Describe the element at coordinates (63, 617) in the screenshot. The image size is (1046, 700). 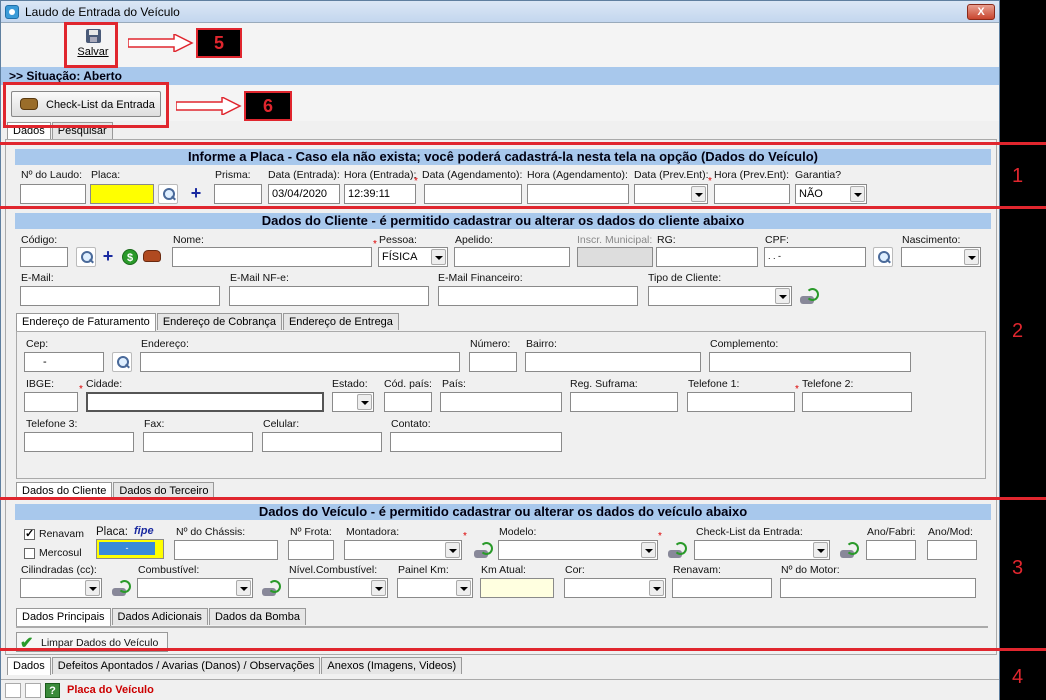
I see `tab-dados-principais: Dados Principais` at that location.